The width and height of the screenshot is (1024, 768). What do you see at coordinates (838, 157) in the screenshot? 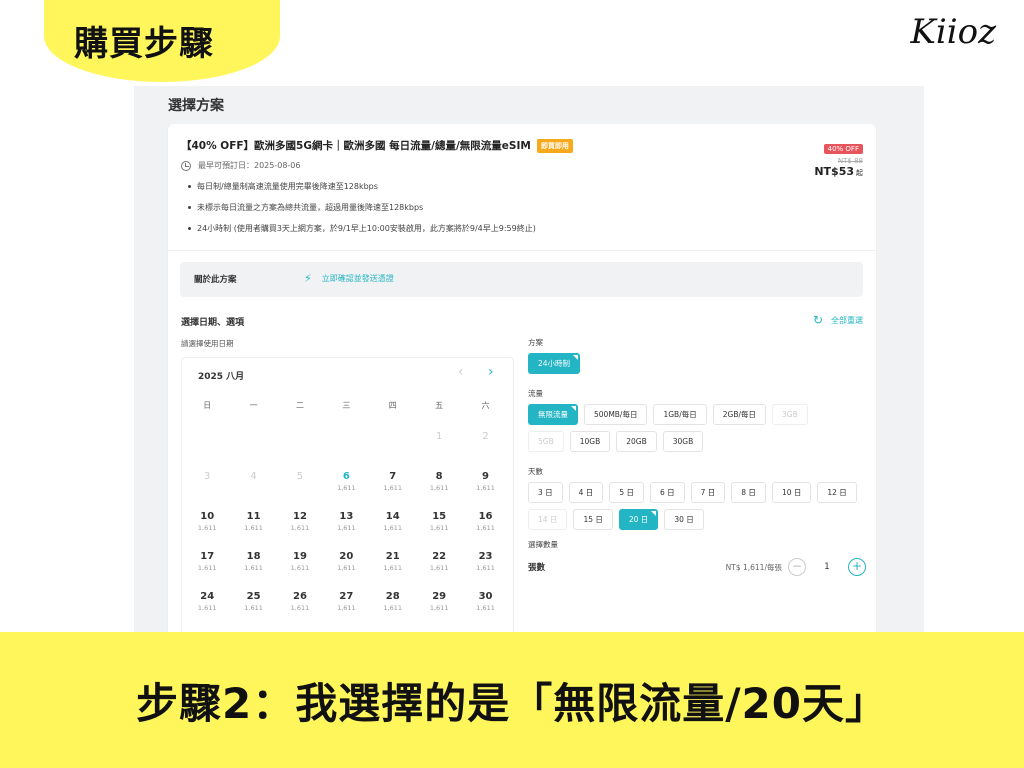
I see `price-box: 40% OFF NT$ 88 NT$53 起` at bounding box center [838, 157].